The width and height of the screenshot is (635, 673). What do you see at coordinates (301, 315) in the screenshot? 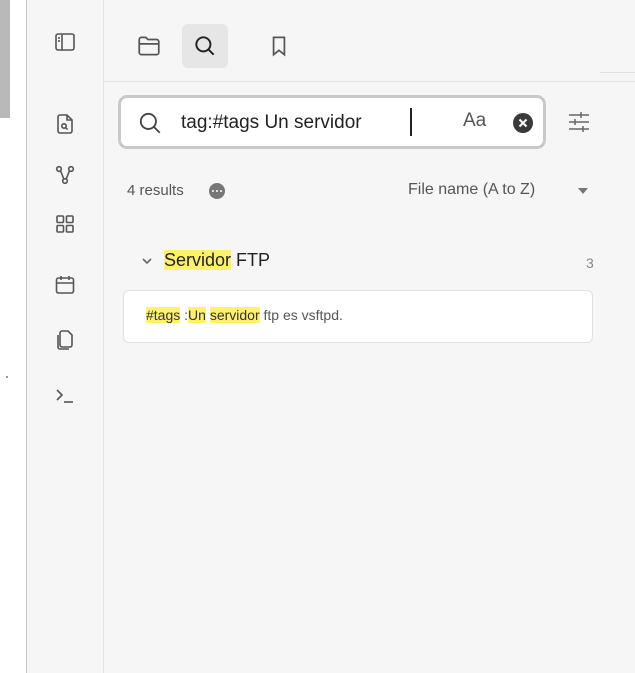
I see `match-text: ftp es vsftpd.` at bounding box center [301, 315].